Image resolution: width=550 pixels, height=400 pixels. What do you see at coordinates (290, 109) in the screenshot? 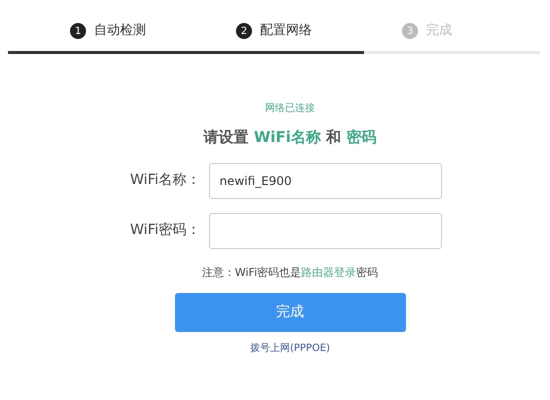
I see `connection-status: 网络已连接` at bounding box center [290, 109].